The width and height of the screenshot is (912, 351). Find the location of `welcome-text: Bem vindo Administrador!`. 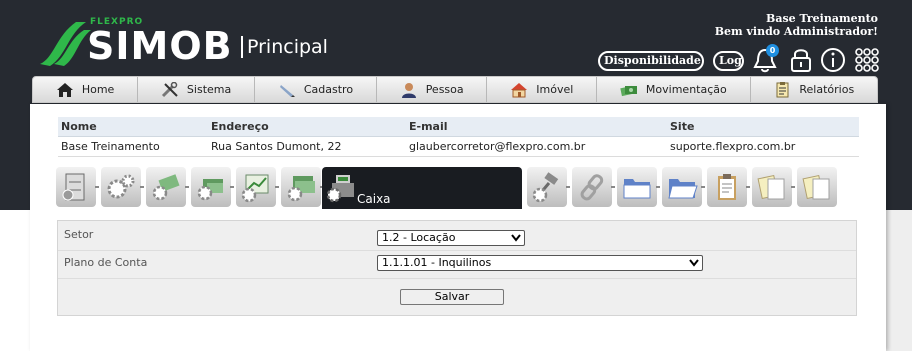

welcome-text: Bem vindo Administrador! is located at coordinates (796, 31).